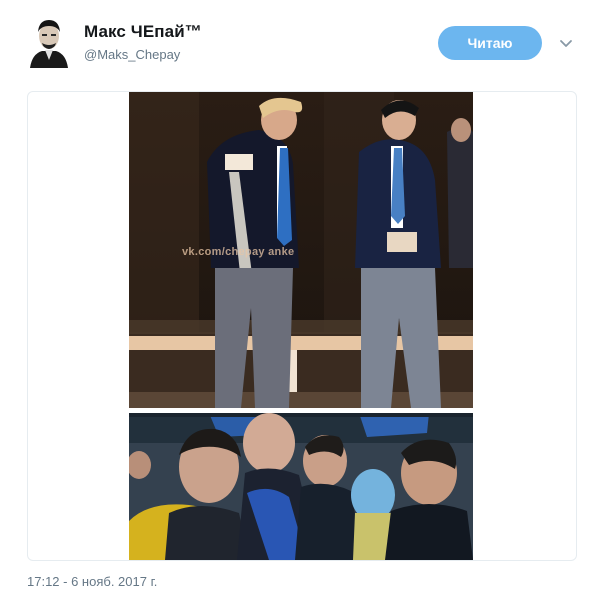 This screenshot has height=602, width=600. I want to click on user-handle: @Maks_Chepay, so click(143, 54).